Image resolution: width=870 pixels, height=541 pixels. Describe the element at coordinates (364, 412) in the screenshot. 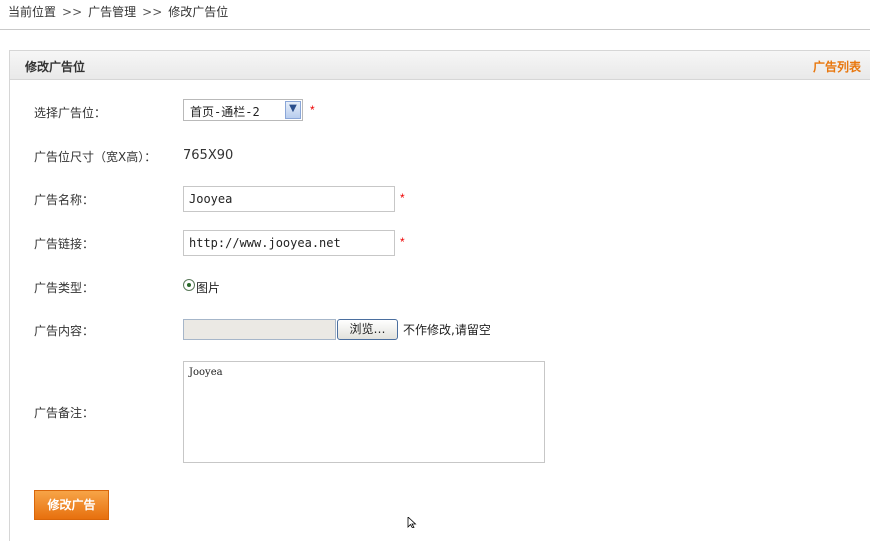

I see `ad-note-textarea: Jooyea` at that location.